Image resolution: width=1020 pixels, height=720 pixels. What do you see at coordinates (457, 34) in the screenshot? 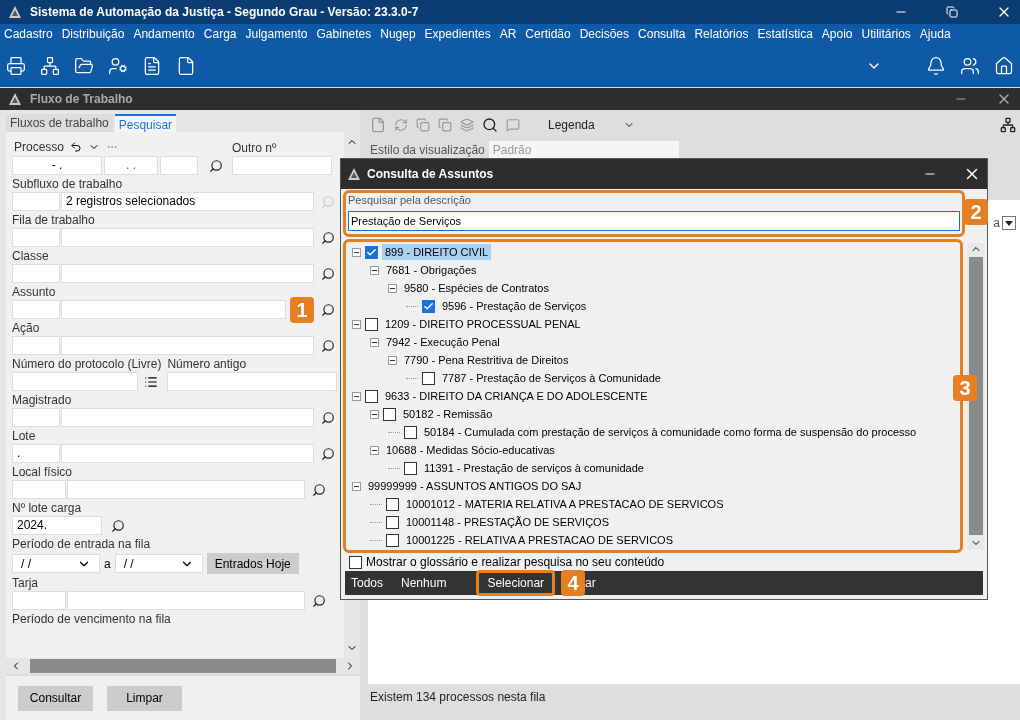
I see `menu-item: Expedientes` at bounding box center [457, 34].